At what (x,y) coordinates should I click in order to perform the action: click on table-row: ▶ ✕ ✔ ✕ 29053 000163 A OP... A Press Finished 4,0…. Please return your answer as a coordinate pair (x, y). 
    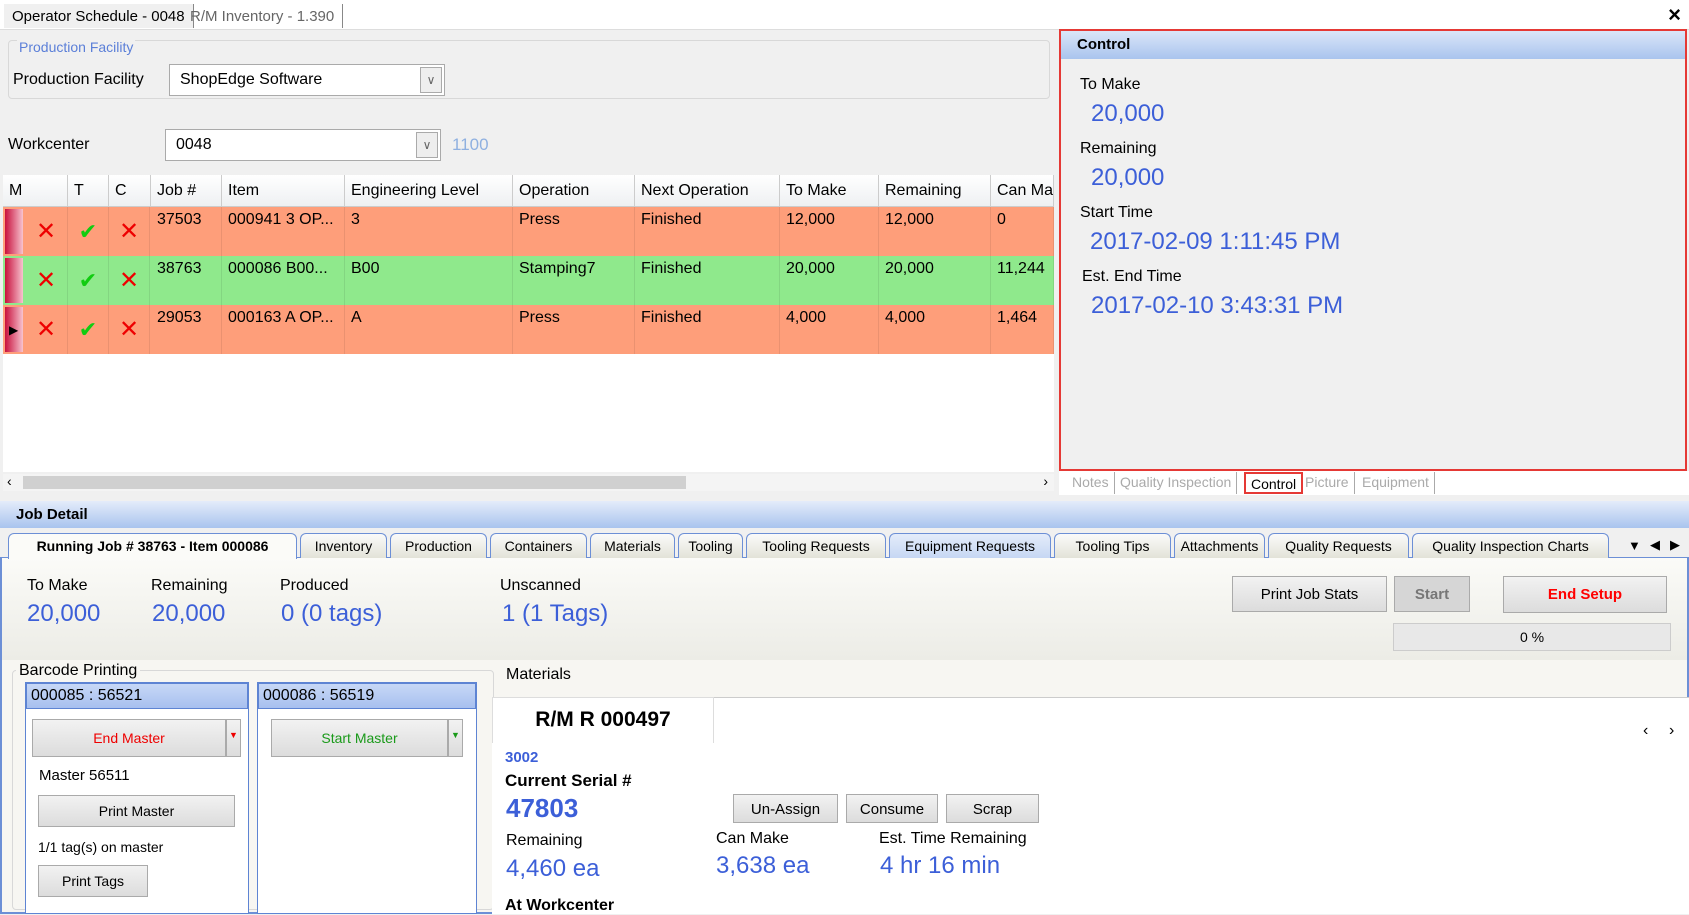
    Looking at the image, I should click on (528, 329).